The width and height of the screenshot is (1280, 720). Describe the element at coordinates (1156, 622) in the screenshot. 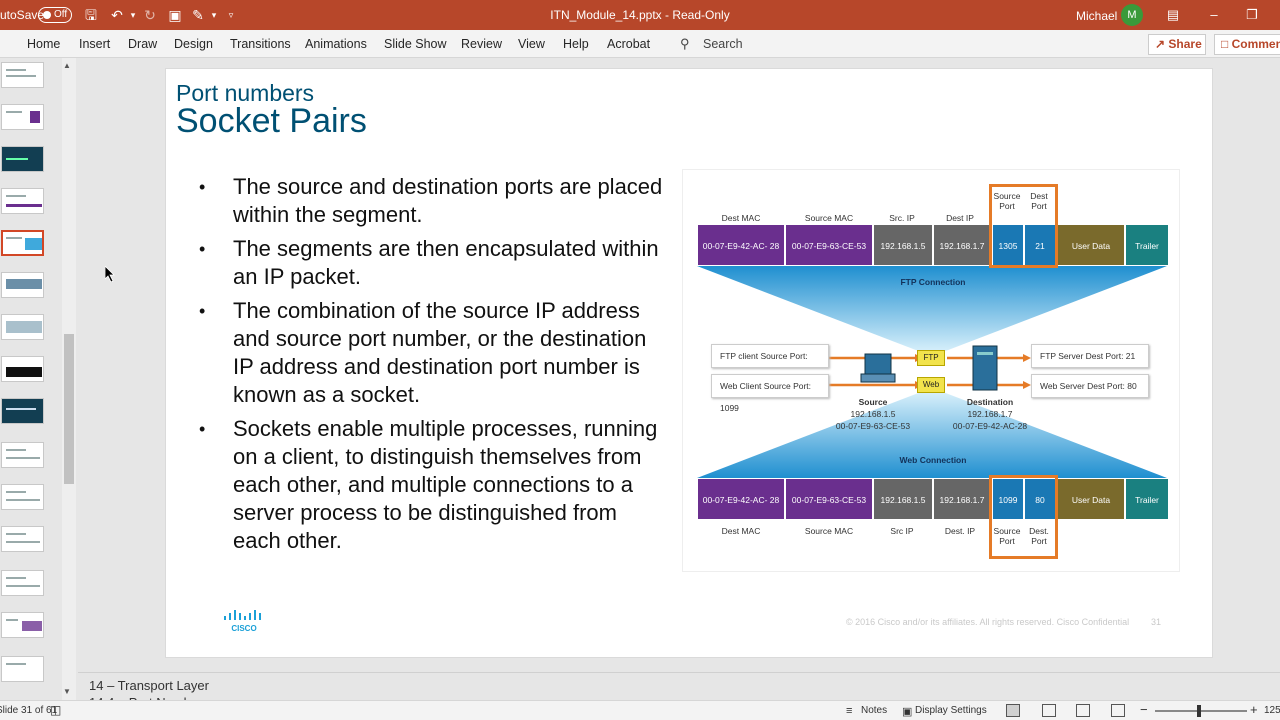

I see `slide-page-number: 31` at that location.